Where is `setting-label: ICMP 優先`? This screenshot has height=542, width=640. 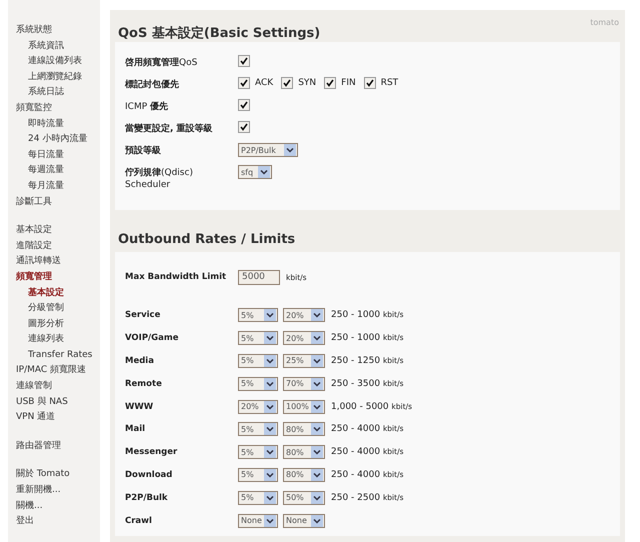
setting-label: ICMP 優先 is located at coordinates (147, 106).